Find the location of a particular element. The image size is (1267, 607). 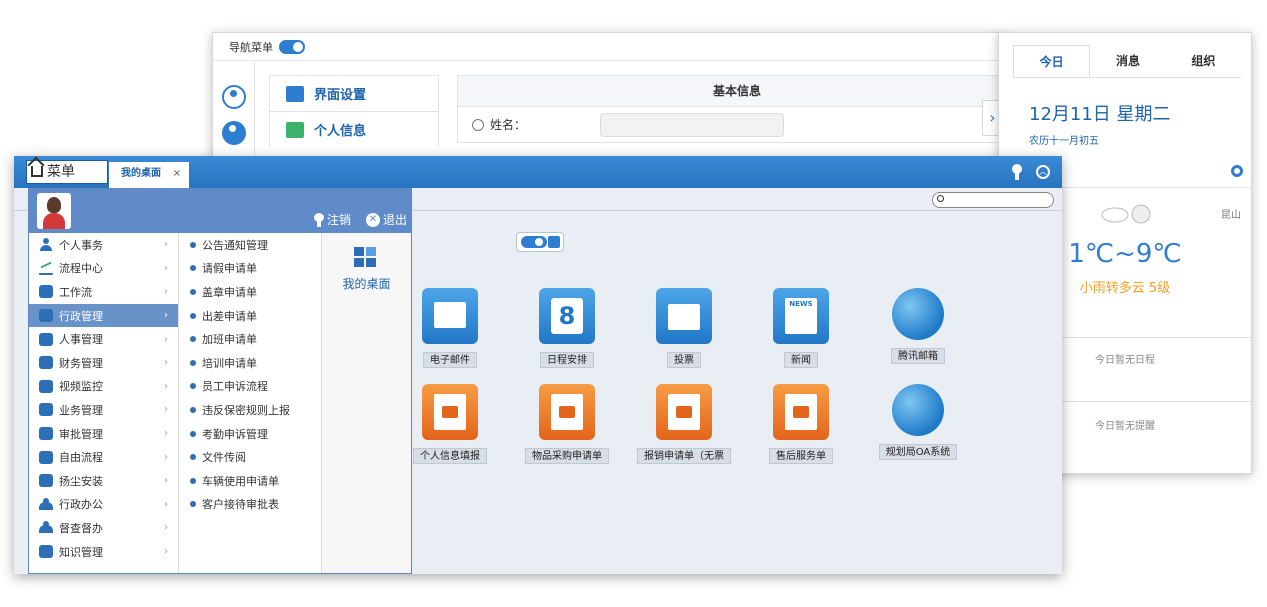

desktop-app: NEWS 新闻 is located at coordinates (801, 328).